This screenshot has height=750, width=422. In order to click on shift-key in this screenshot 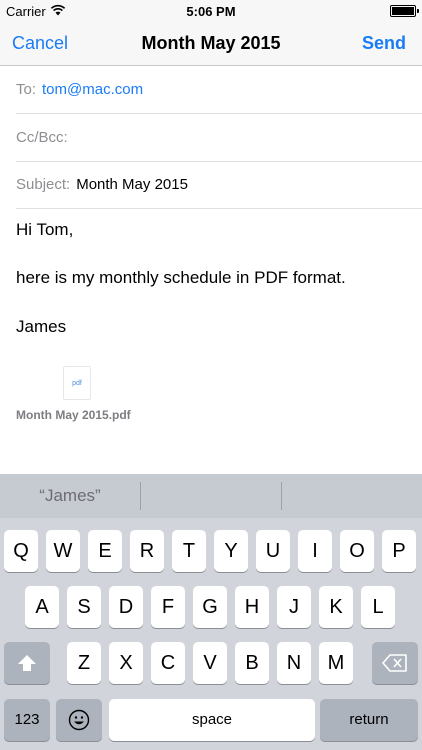, I will do `click(27, 663)`.